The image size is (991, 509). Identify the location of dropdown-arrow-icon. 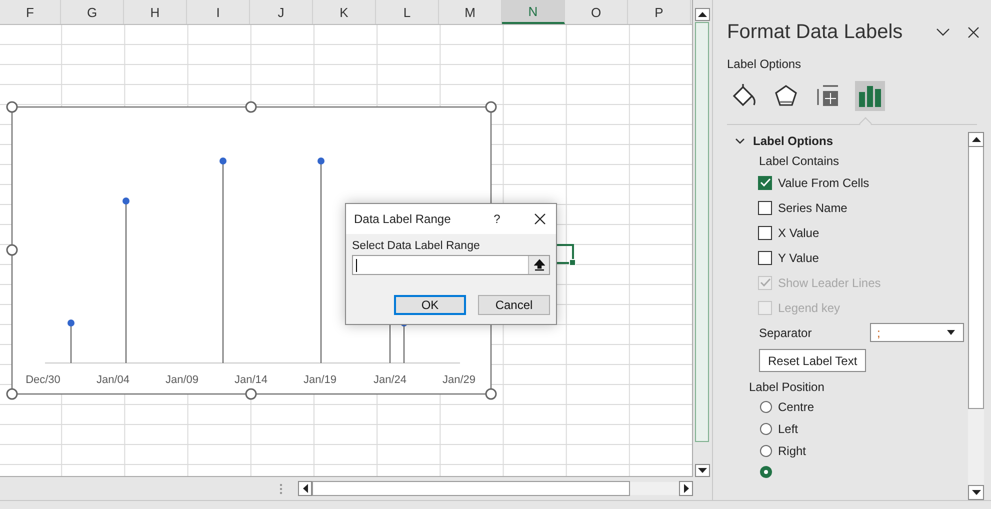
(951, 332).